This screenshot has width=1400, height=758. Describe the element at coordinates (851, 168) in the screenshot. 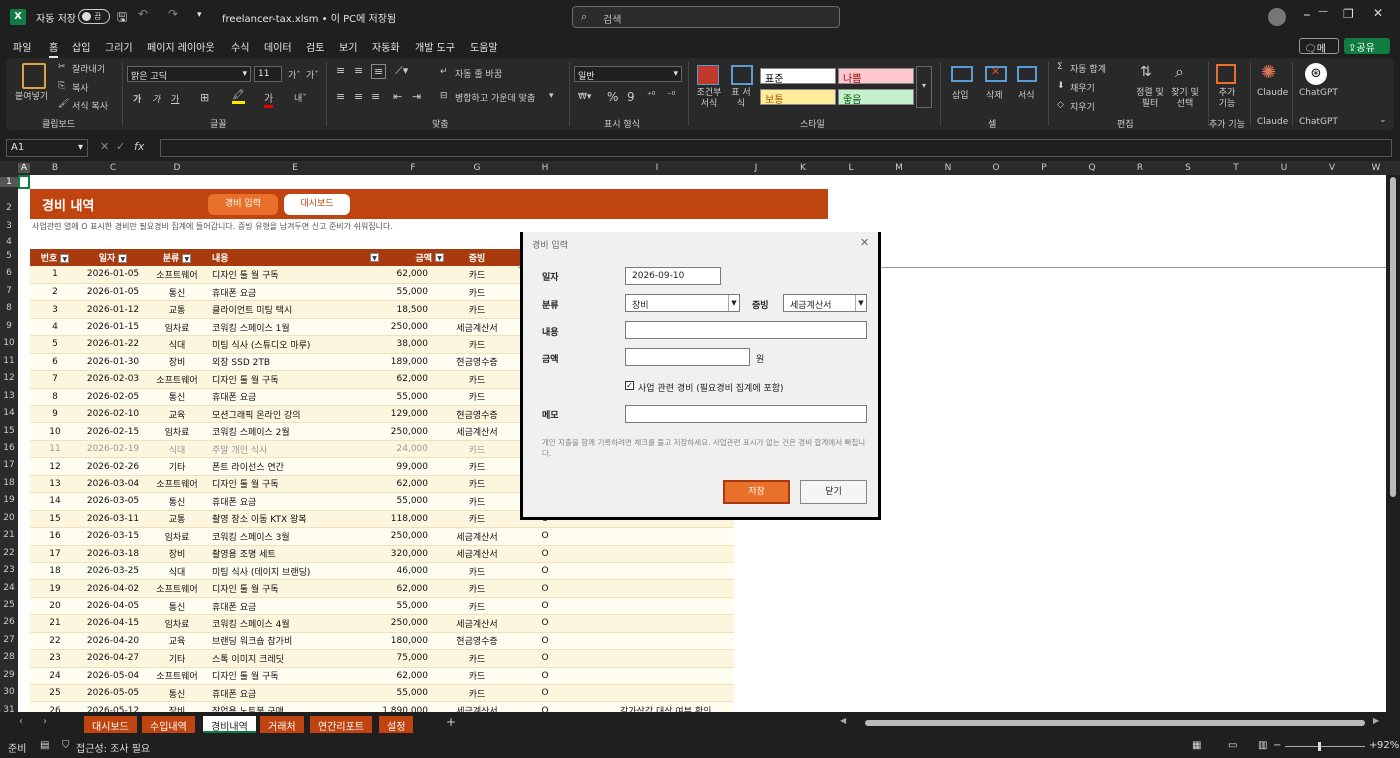

I see `column-header: L` at that location.